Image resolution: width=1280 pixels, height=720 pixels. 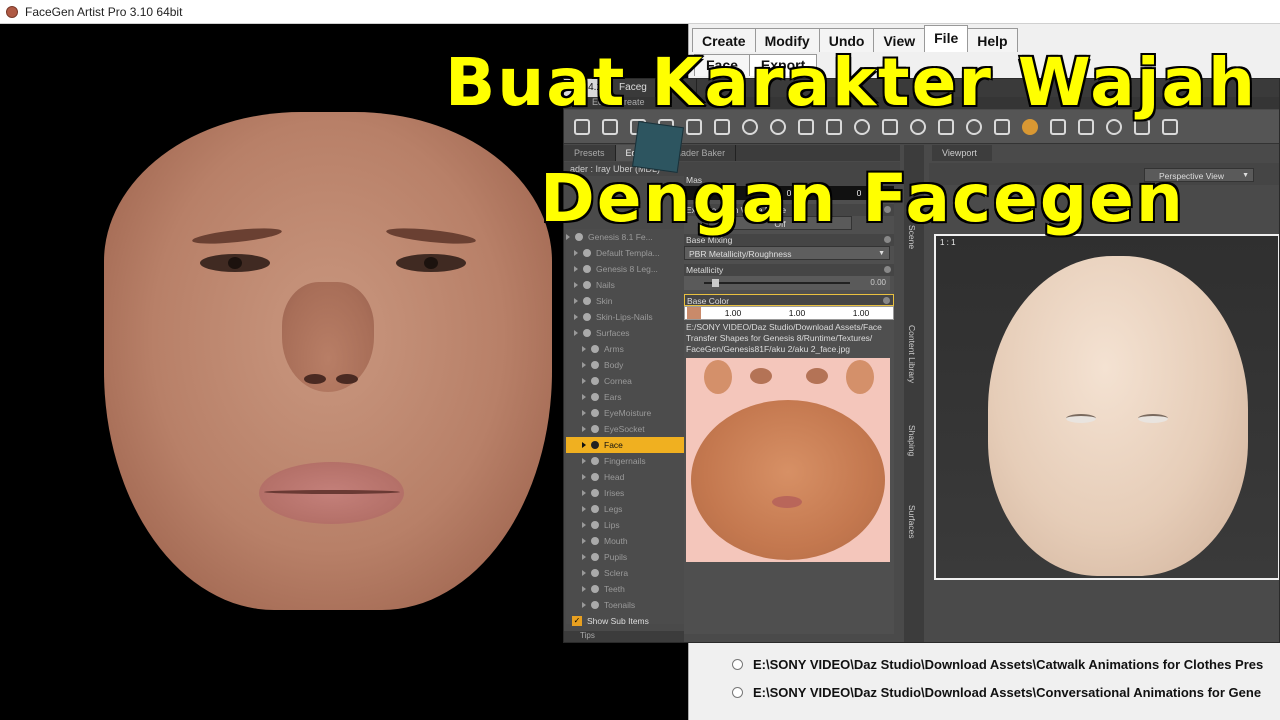 I want to click on base-color-r: 1.00, so click(x=733, y=313).